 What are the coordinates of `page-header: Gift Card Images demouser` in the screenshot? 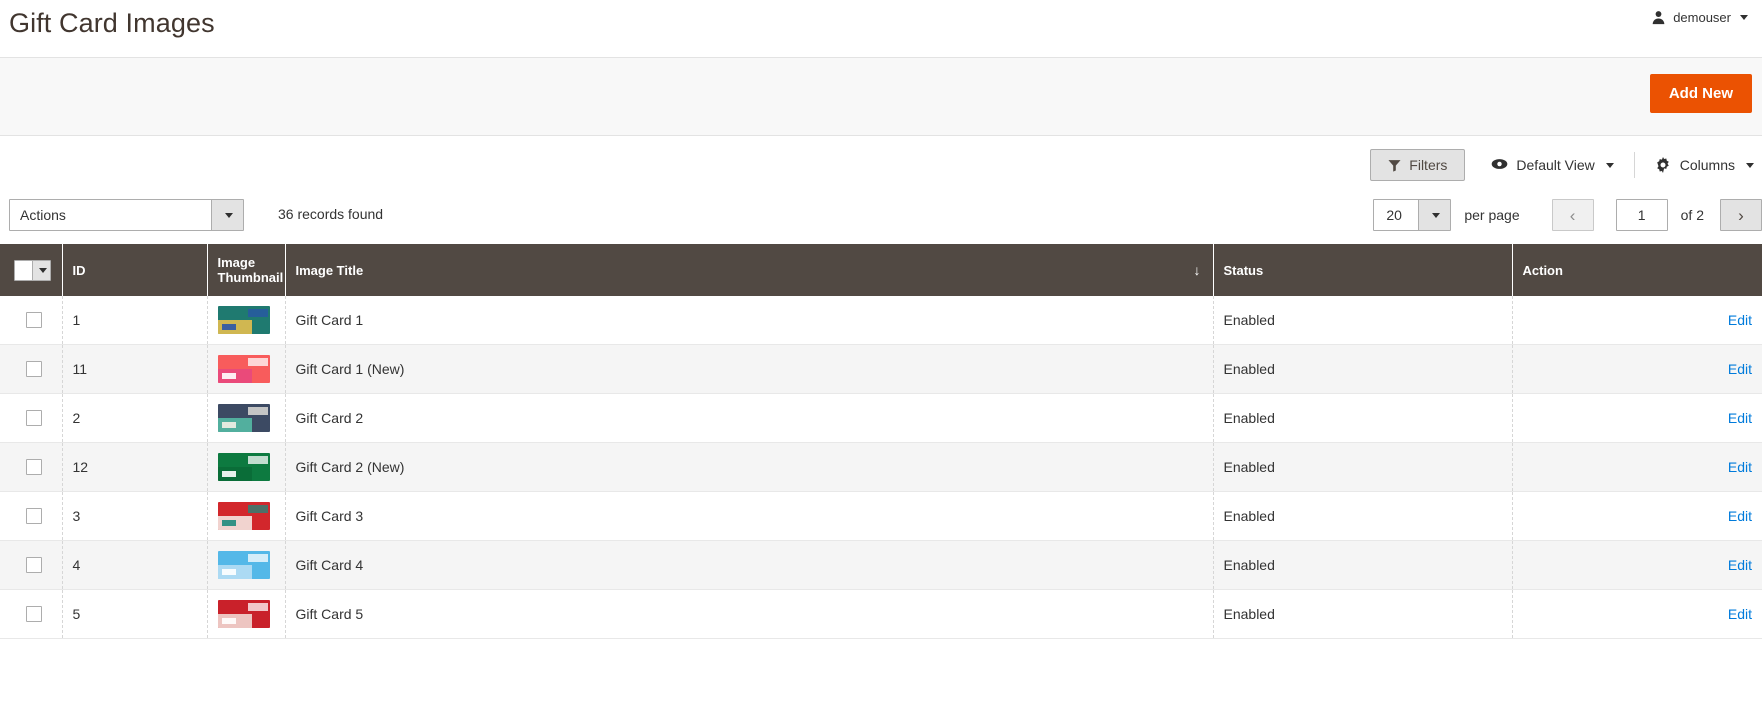 It's located at (881, 29).